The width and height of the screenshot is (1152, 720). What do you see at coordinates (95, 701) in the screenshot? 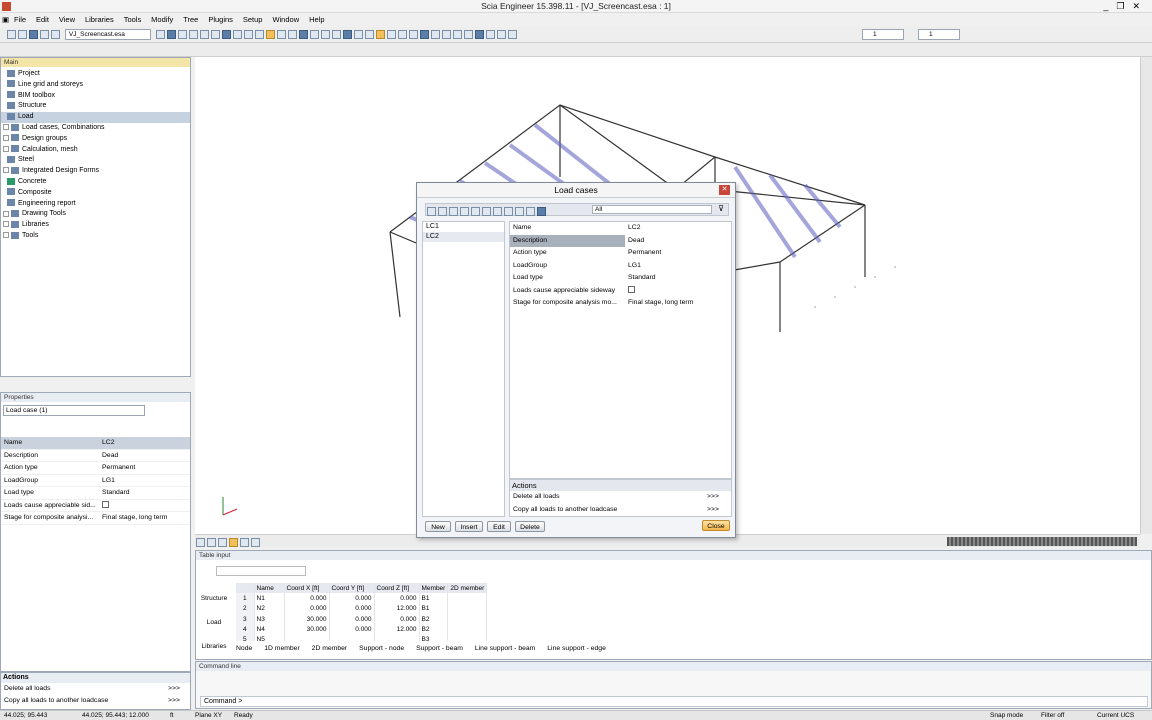
I see `action-copy-loads: Copy all loads to another loadcase >>>` at bounding box center [95, 701].